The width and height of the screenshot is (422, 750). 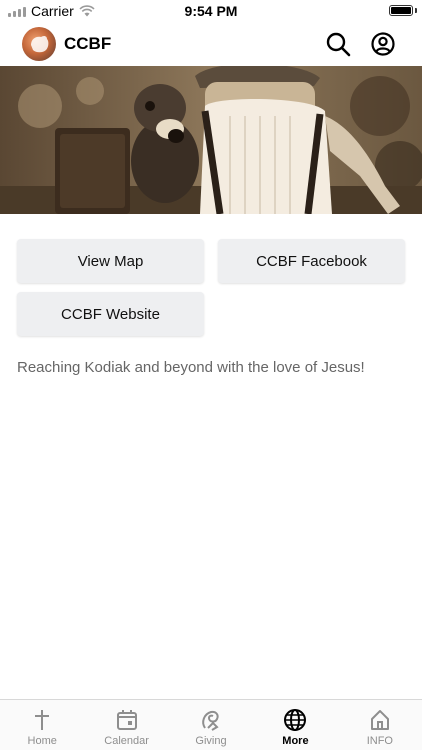 What do you see at coordinates (110, 314) in the screenshot?
I see `website-button: CCBF Website` at bounding box center [110, 314].